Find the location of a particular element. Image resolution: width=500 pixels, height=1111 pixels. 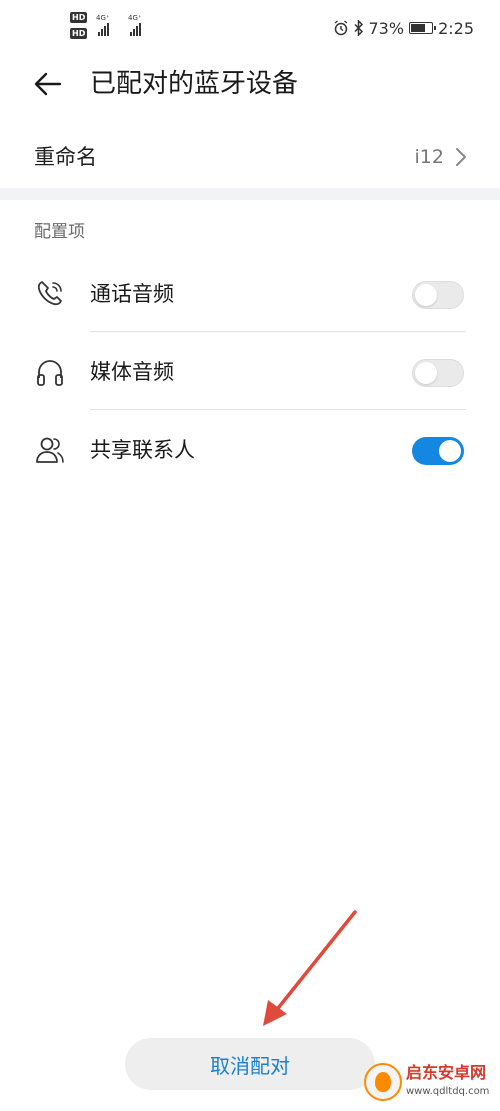

config-row-call-audio: 通话音频 is located at coordinates (250, 294).